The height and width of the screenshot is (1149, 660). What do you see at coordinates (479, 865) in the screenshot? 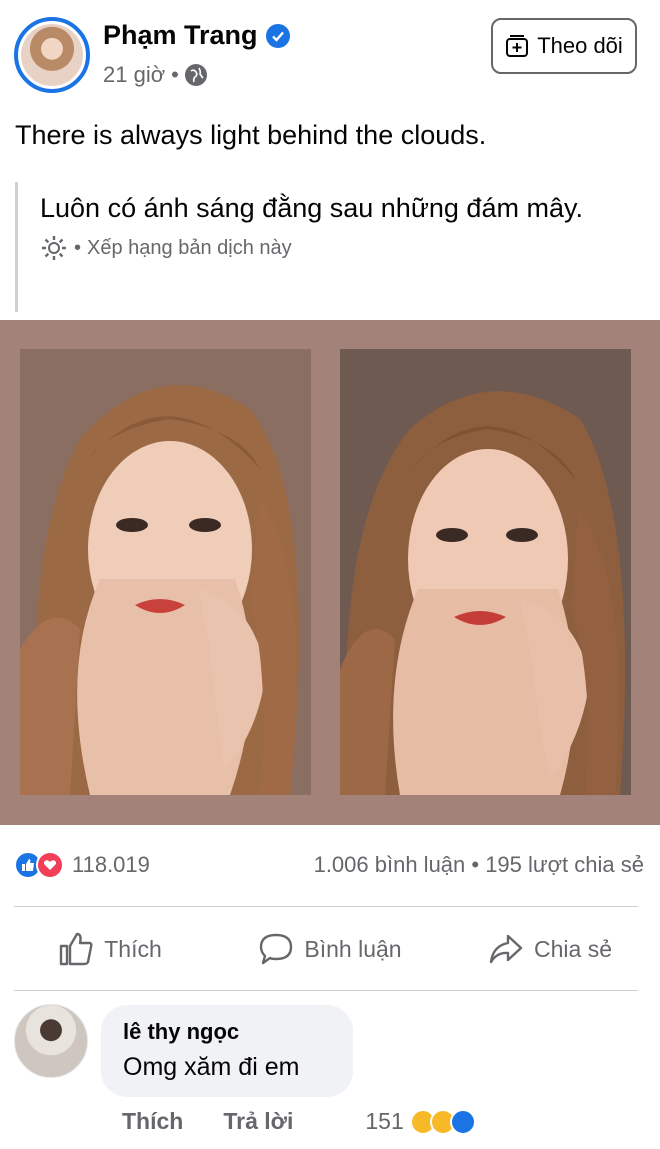
I see `comments-shares-count: 1.006 bình luận • 195 lượt chia sẻ` at bounding box center [479, 865].